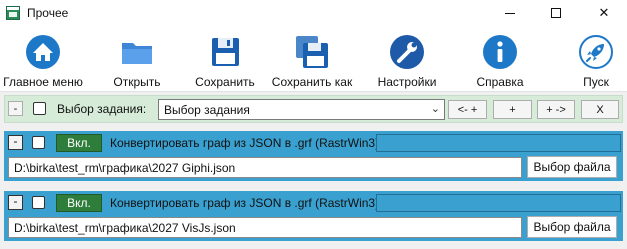 The width and height of the screenshot is (627, 249). I want to click on task-select-combobox: Выбор задания ⌄, so click(301, 109).